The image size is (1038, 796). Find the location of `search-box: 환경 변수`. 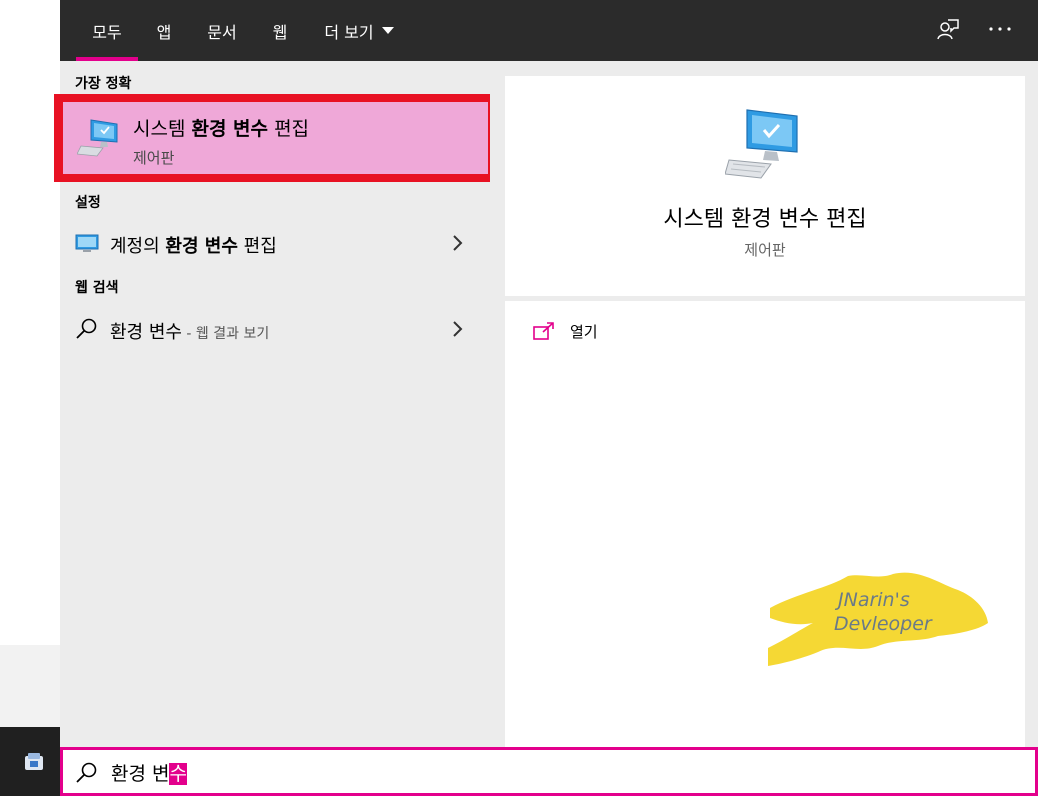

search-box: 환경 변수 is located at coordinates (549, 771).